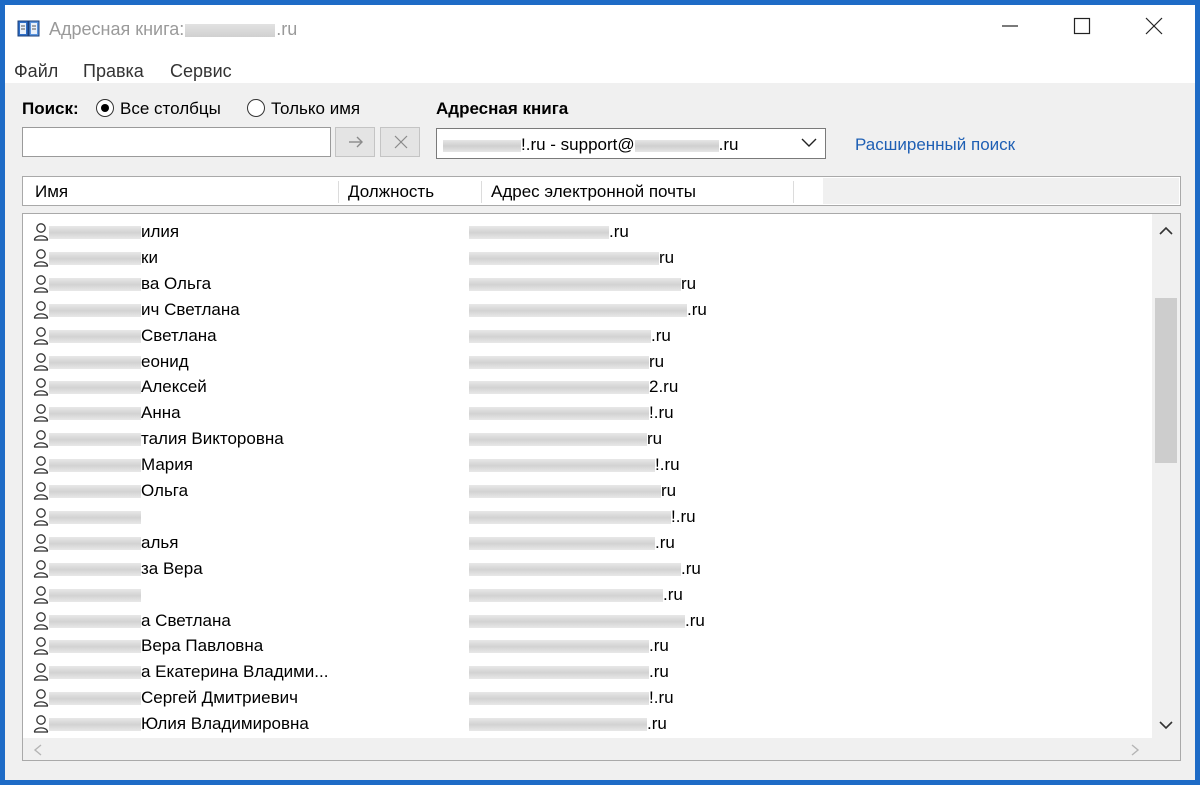 The height and width of the screenshot is (785, 1200). Describe the element at coordinates (1135, 750) in the screenshot. I see `scroll-right-icon` at that location.